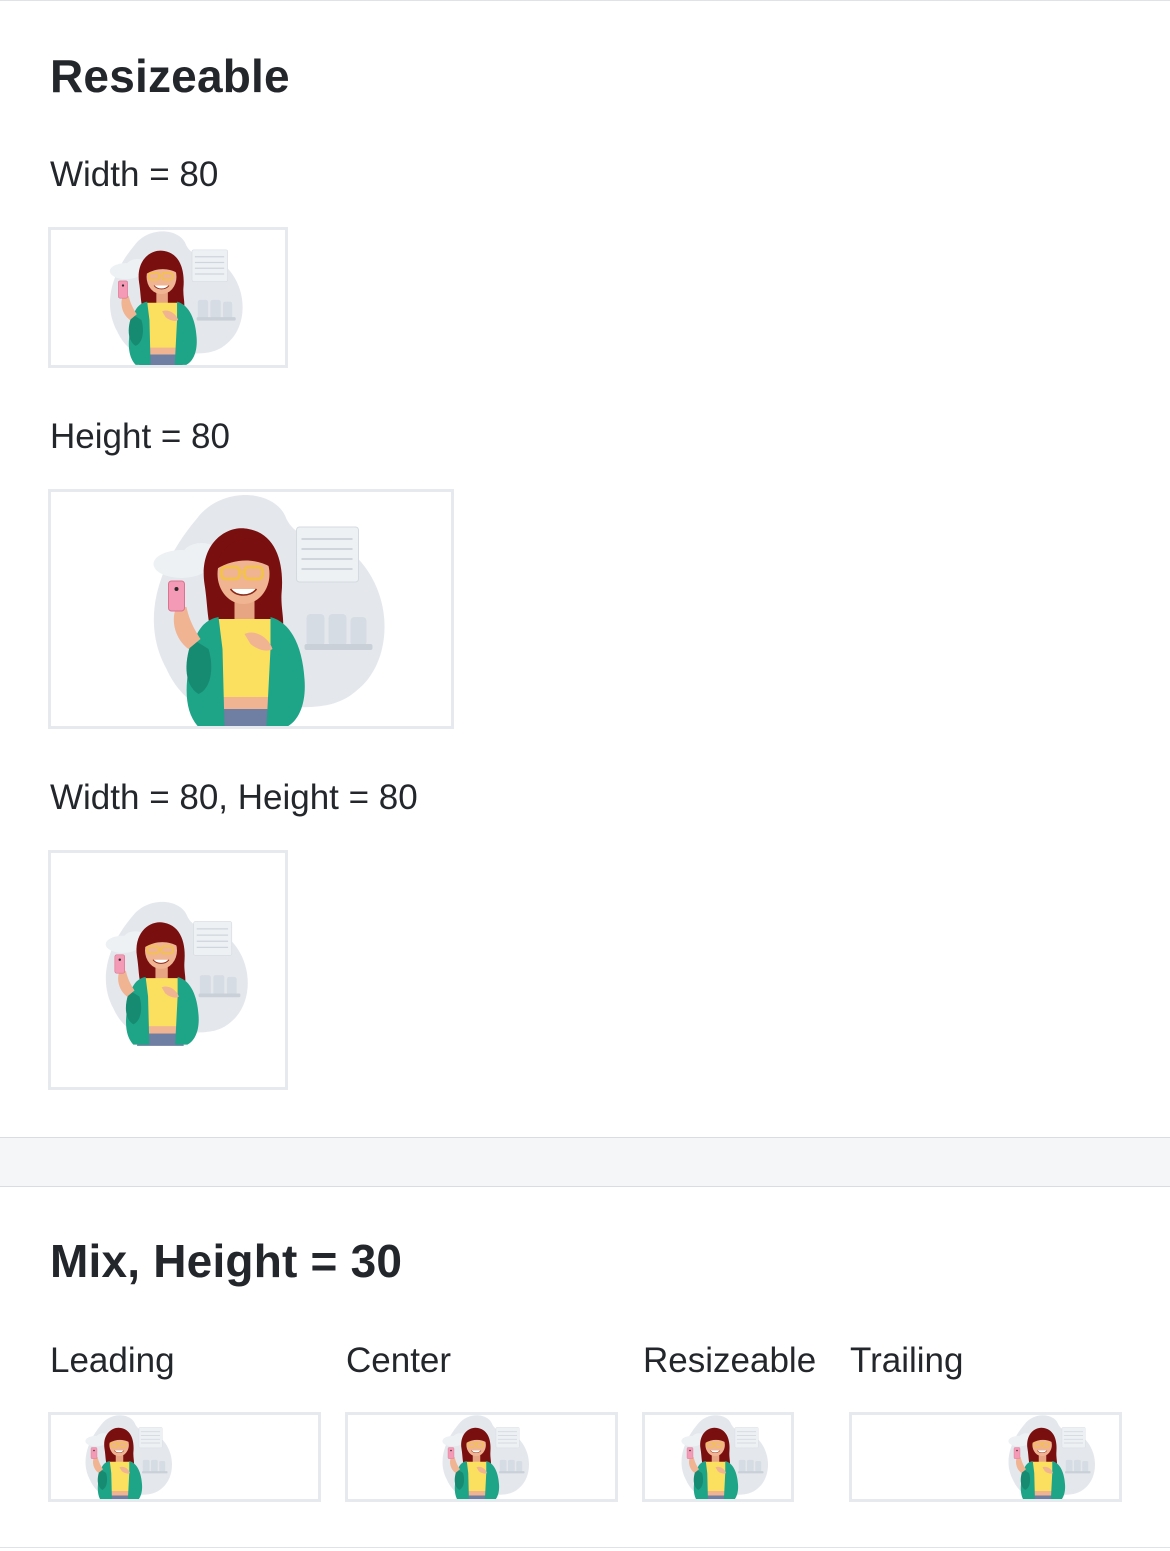  I want to click on image-frame-trailing, so click(985, 1457).